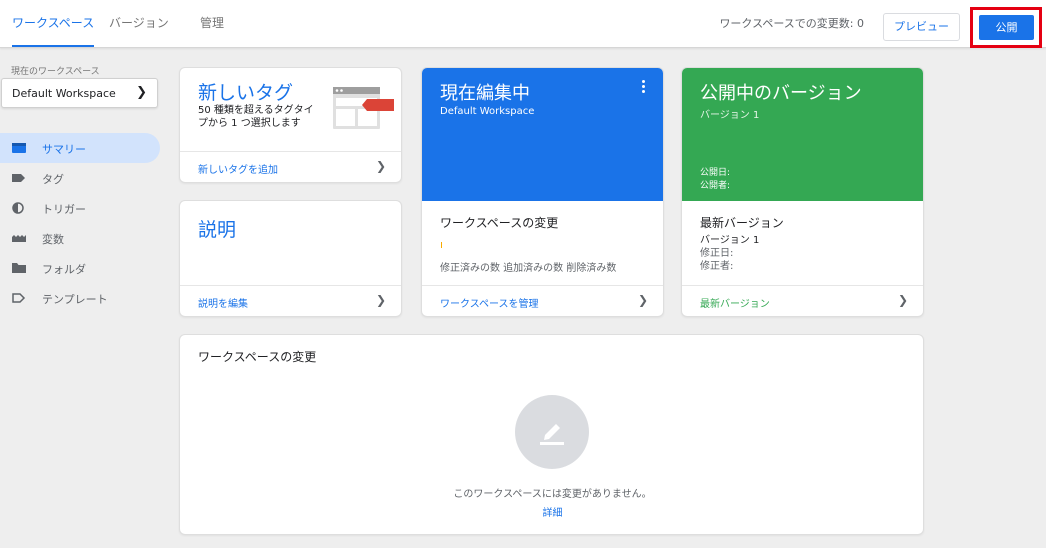  I want to click on description-title: 説明, so click(217, 230).